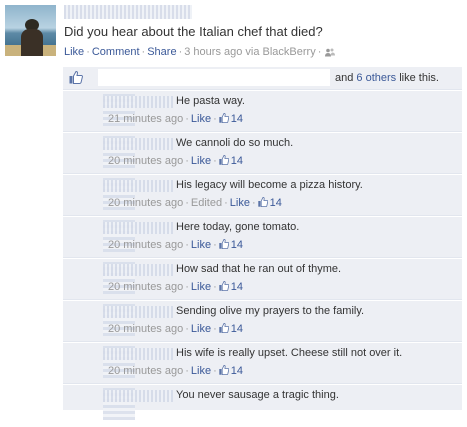 This screenshot has width=467, height=427. I want to click on avatar-figure, so click(32, 42).